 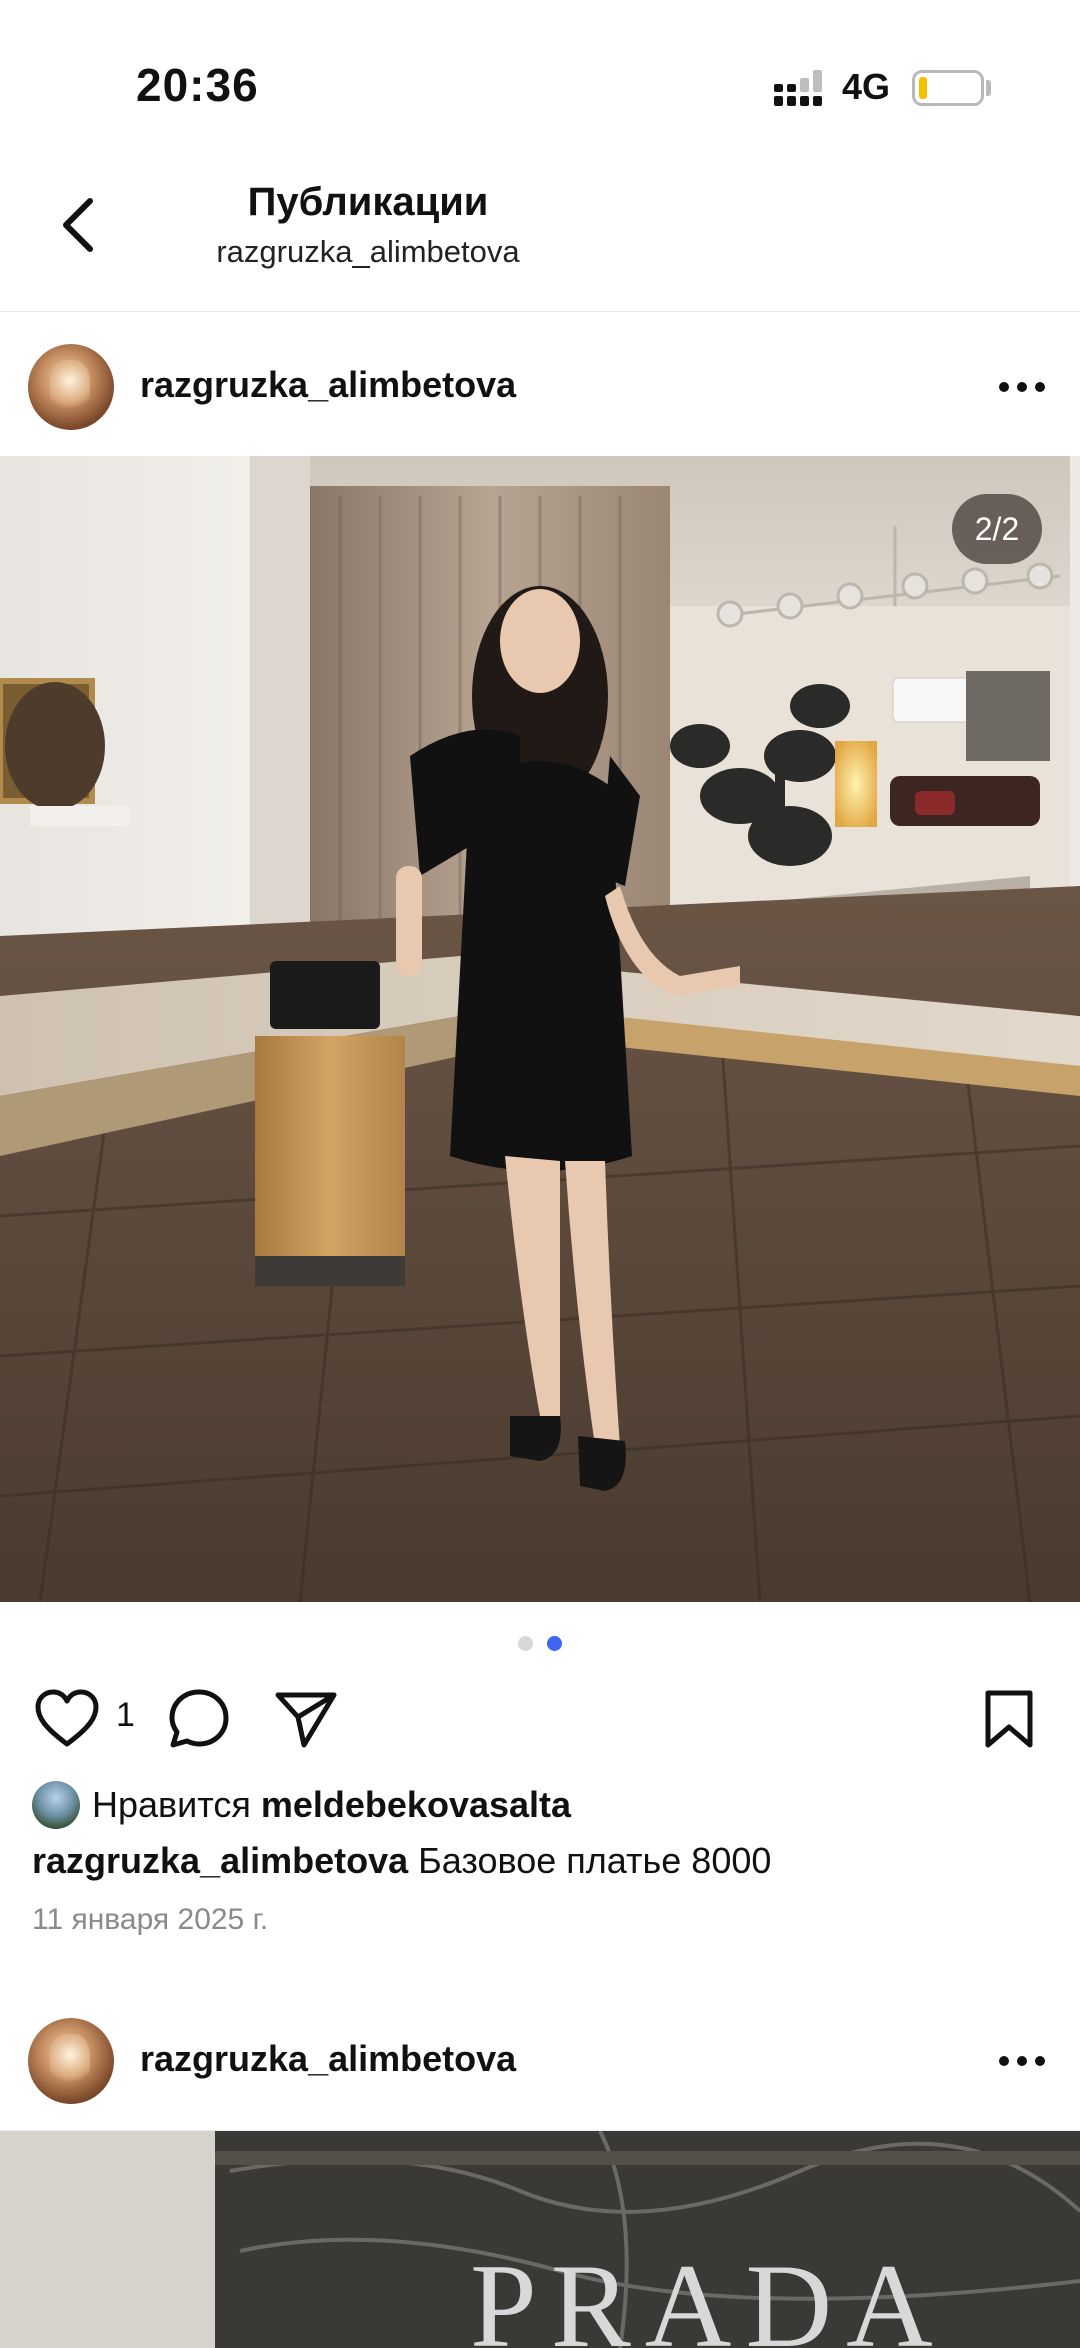 I want to click on caption-text: Базовое платье 8000, so click(x=595, y=1860).